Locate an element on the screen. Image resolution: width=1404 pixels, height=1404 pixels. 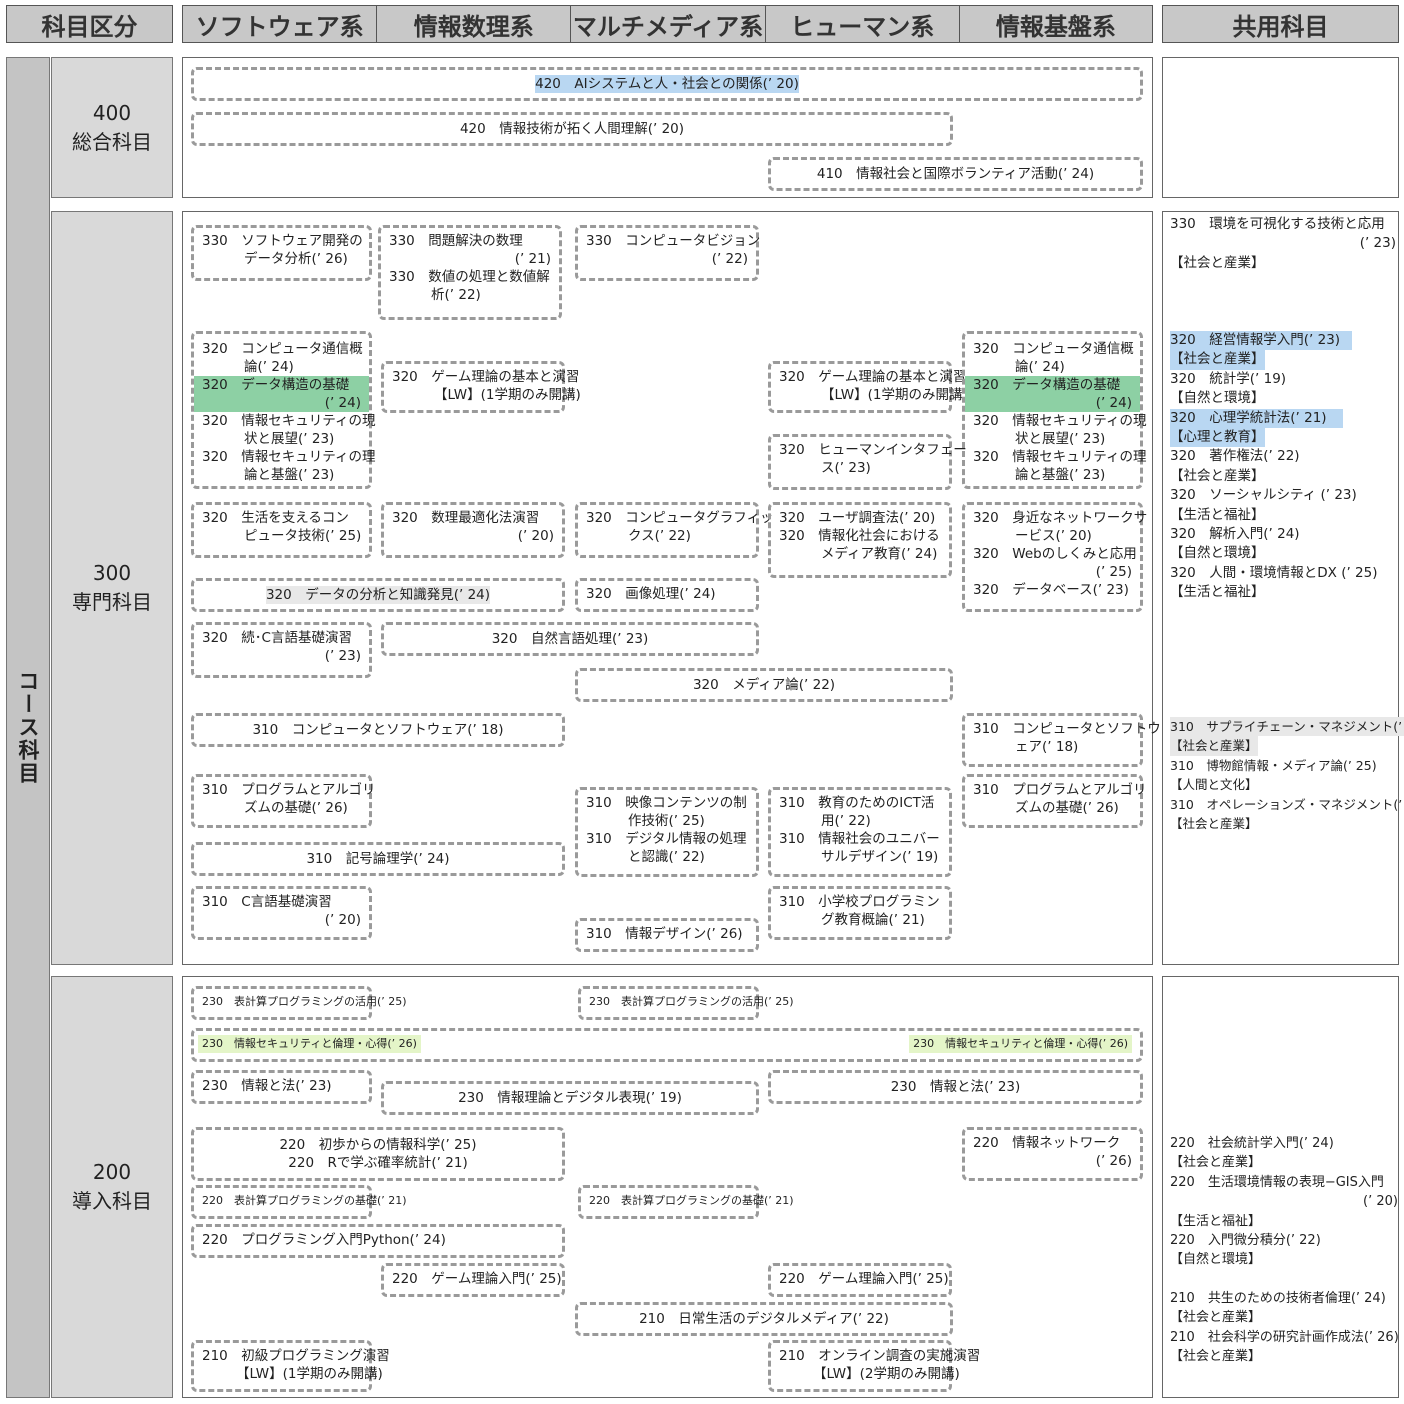
course-line: 230 表計算プログラミングの活用(’ 25) is located at coordinates (304, 1001).